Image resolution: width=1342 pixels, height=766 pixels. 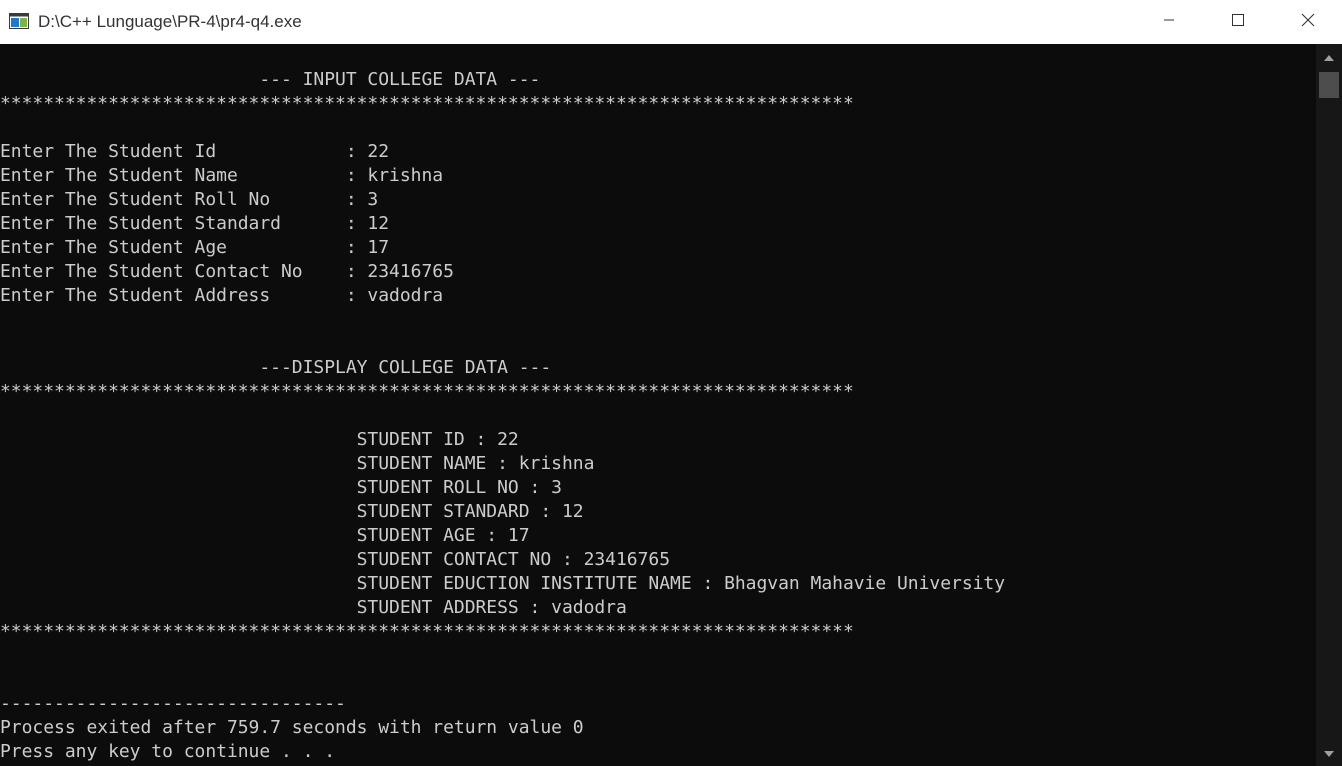 I want to click on console-line: STUDENT ROLL NO : 3, so click(x=281, y=487).